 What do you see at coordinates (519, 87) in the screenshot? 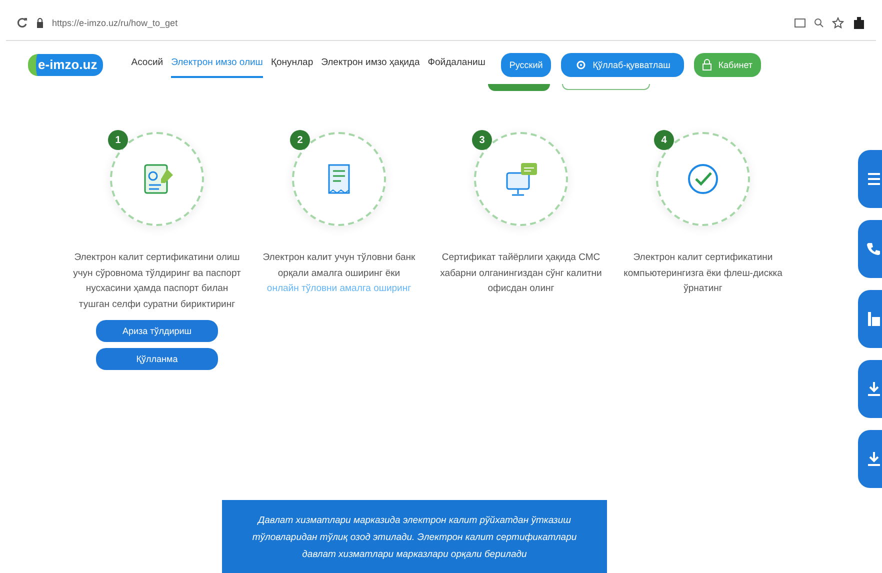
I see `partial-button` at bounding box center [519, 87].